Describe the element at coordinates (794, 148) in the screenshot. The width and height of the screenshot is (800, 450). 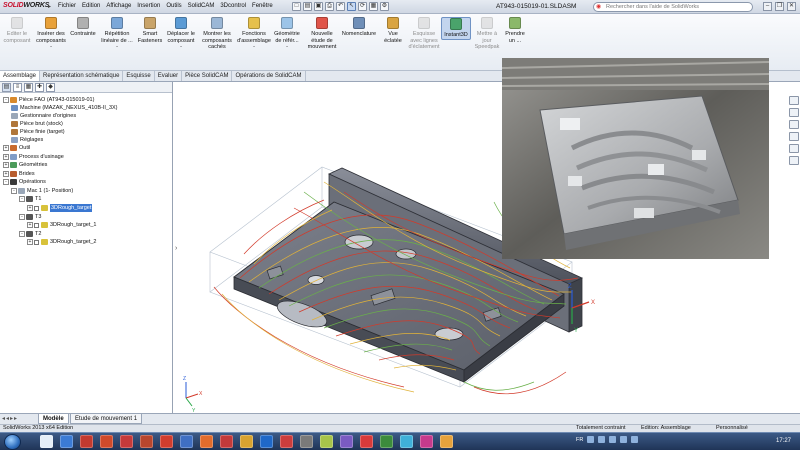
I see `appearances-icon` at that location.